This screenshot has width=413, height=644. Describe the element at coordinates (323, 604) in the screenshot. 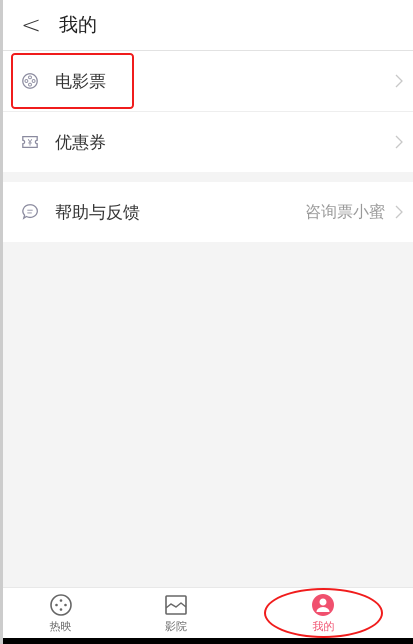

I see `user-icon` at that location.